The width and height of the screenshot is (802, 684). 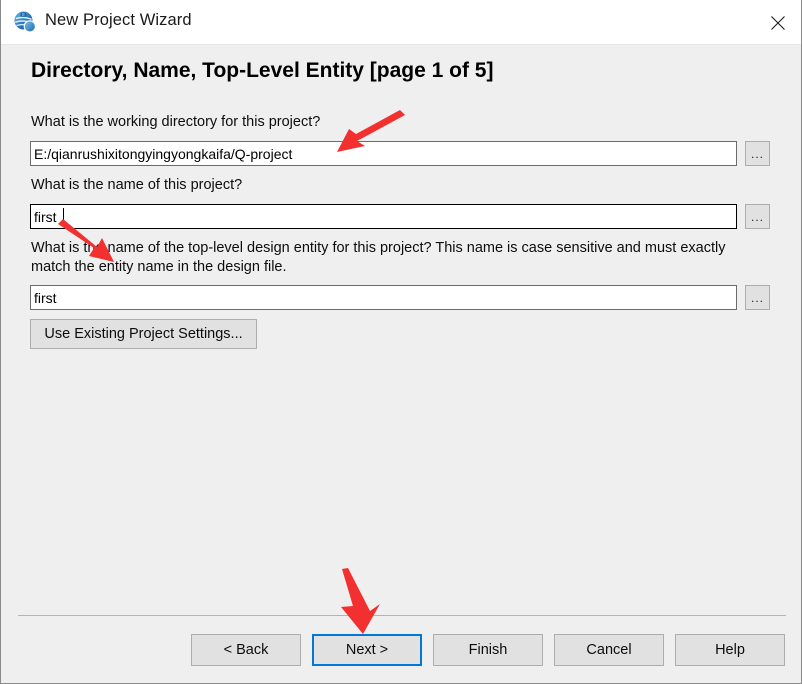 I want to click on finish-button: Finish, so click(x=488, y=650).